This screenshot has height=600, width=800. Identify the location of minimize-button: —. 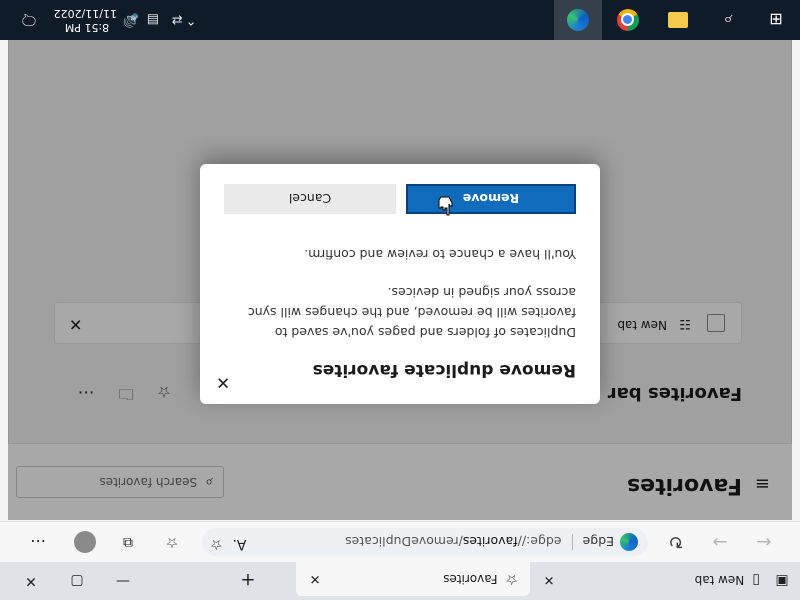
(123, 581).